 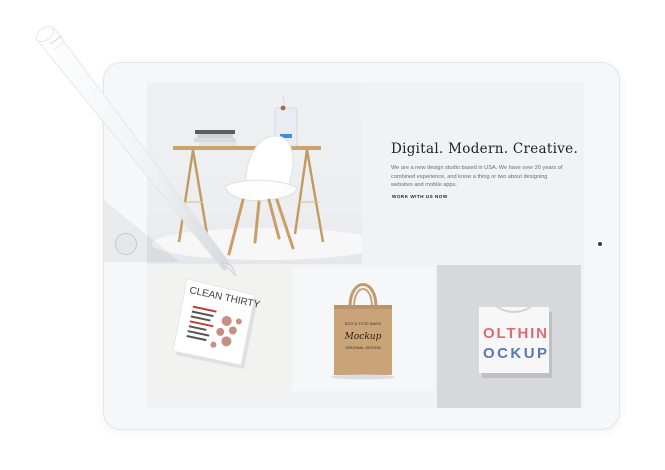 I want to click on desk-chair-illustration, so click(x=257, y=177).